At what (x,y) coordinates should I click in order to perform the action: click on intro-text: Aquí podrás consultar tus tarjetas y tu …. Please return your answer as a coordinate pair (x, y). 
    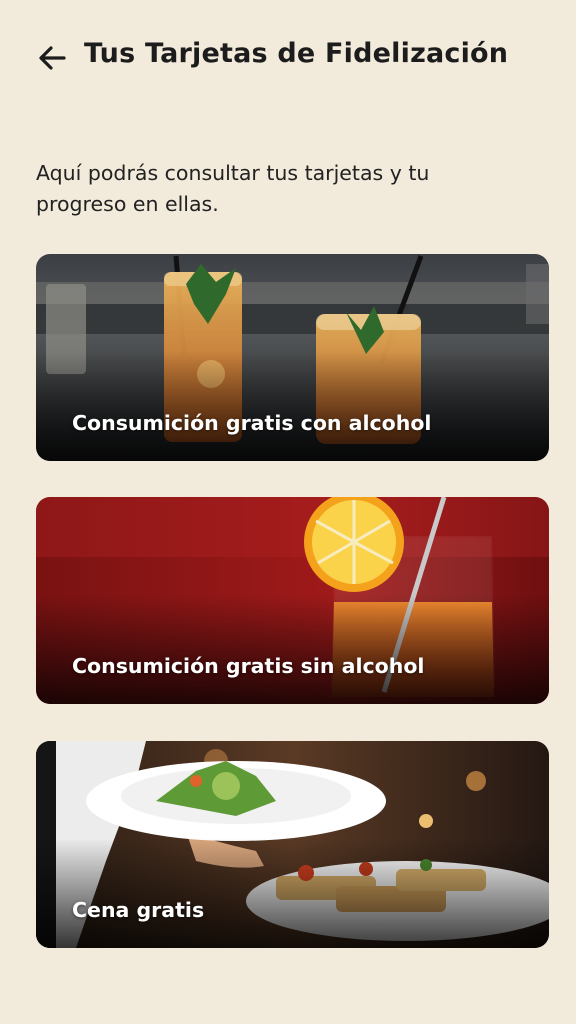
    Looking at the image, I should click on (233, 188).